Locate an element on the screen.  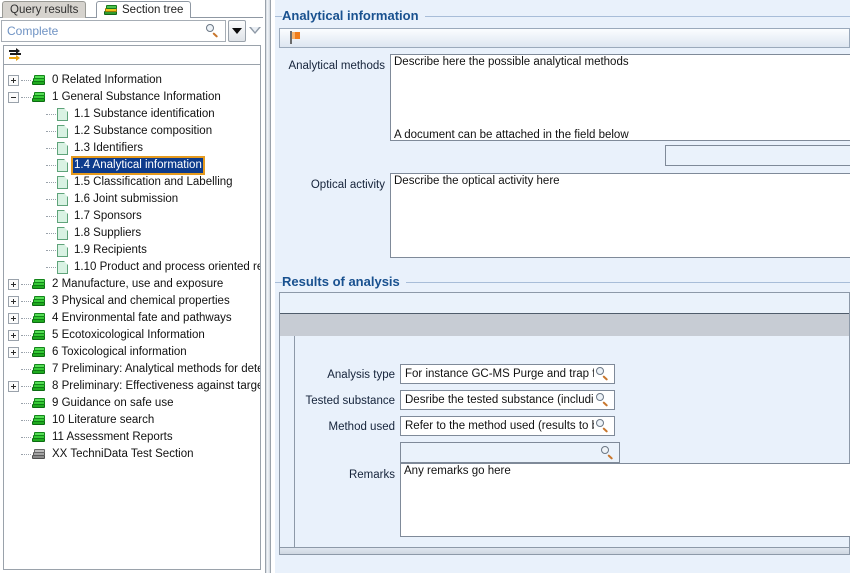
tab-query-results: Query results is located at coordinates (44, 9).